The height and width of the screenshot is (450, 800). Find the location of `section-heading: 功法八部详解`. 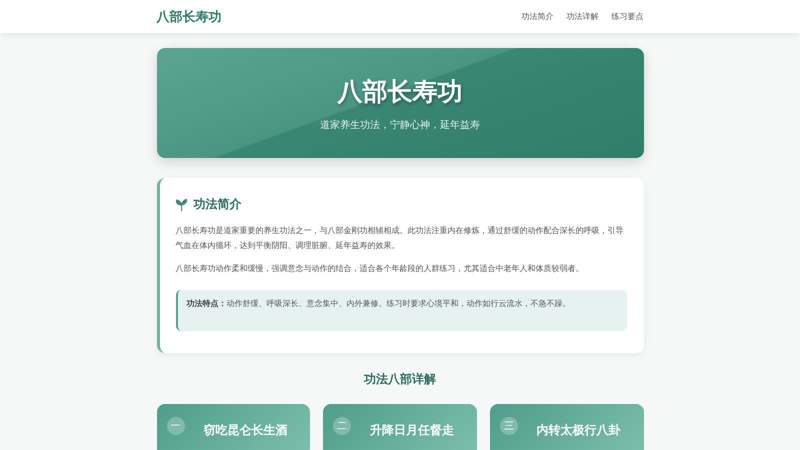

section-heading: 功法八部详解 is located at coordinates (400, 379).